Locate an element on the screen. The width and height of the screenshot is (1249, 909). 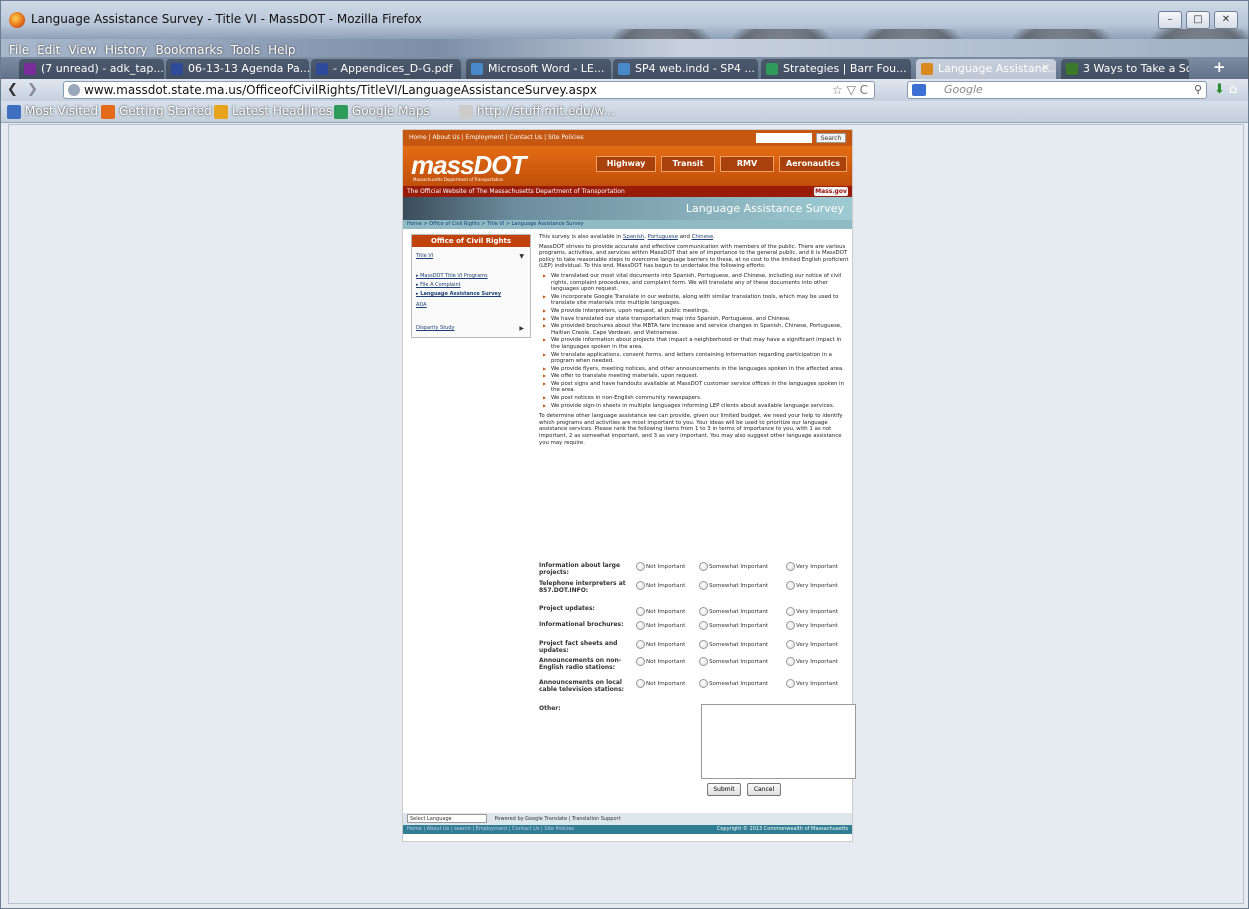
side-item-complaint: ▸ File A Complaint is located at coordinates (438, 285).